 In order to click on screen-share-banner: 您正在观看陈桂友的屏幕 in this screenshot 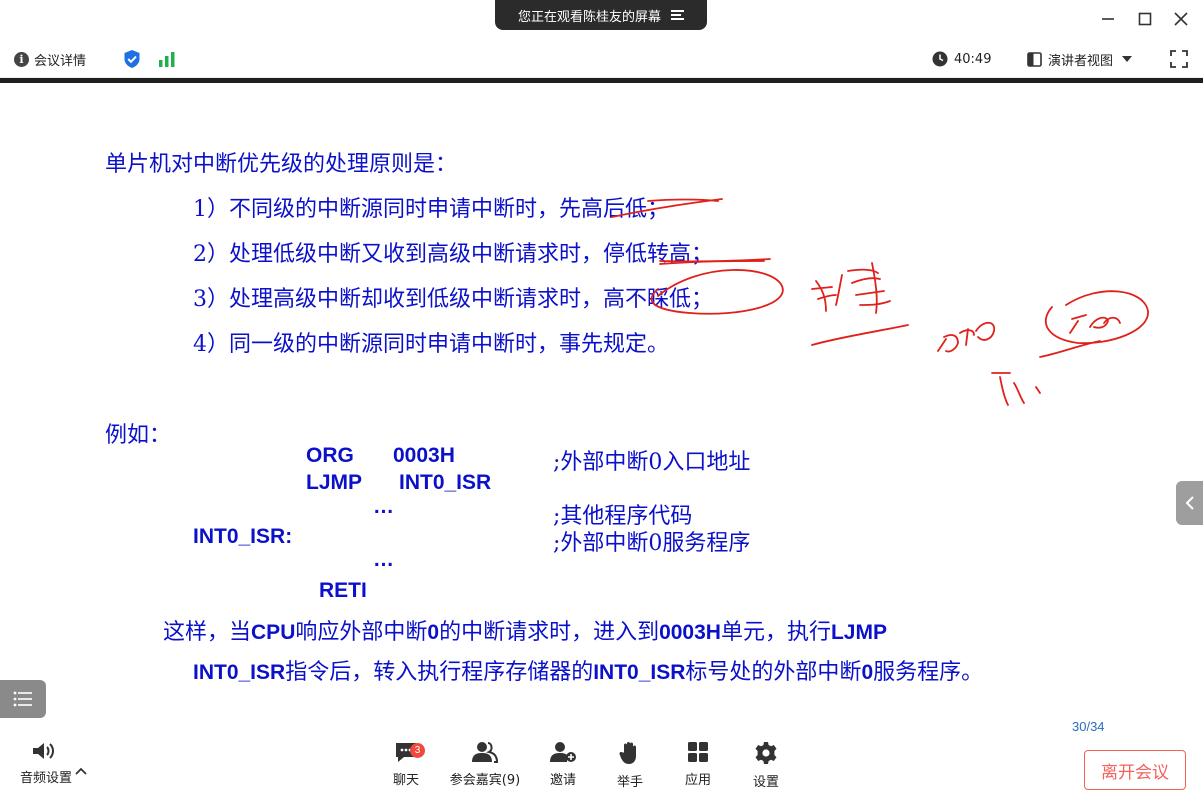, I will do `click(601, 15)`.